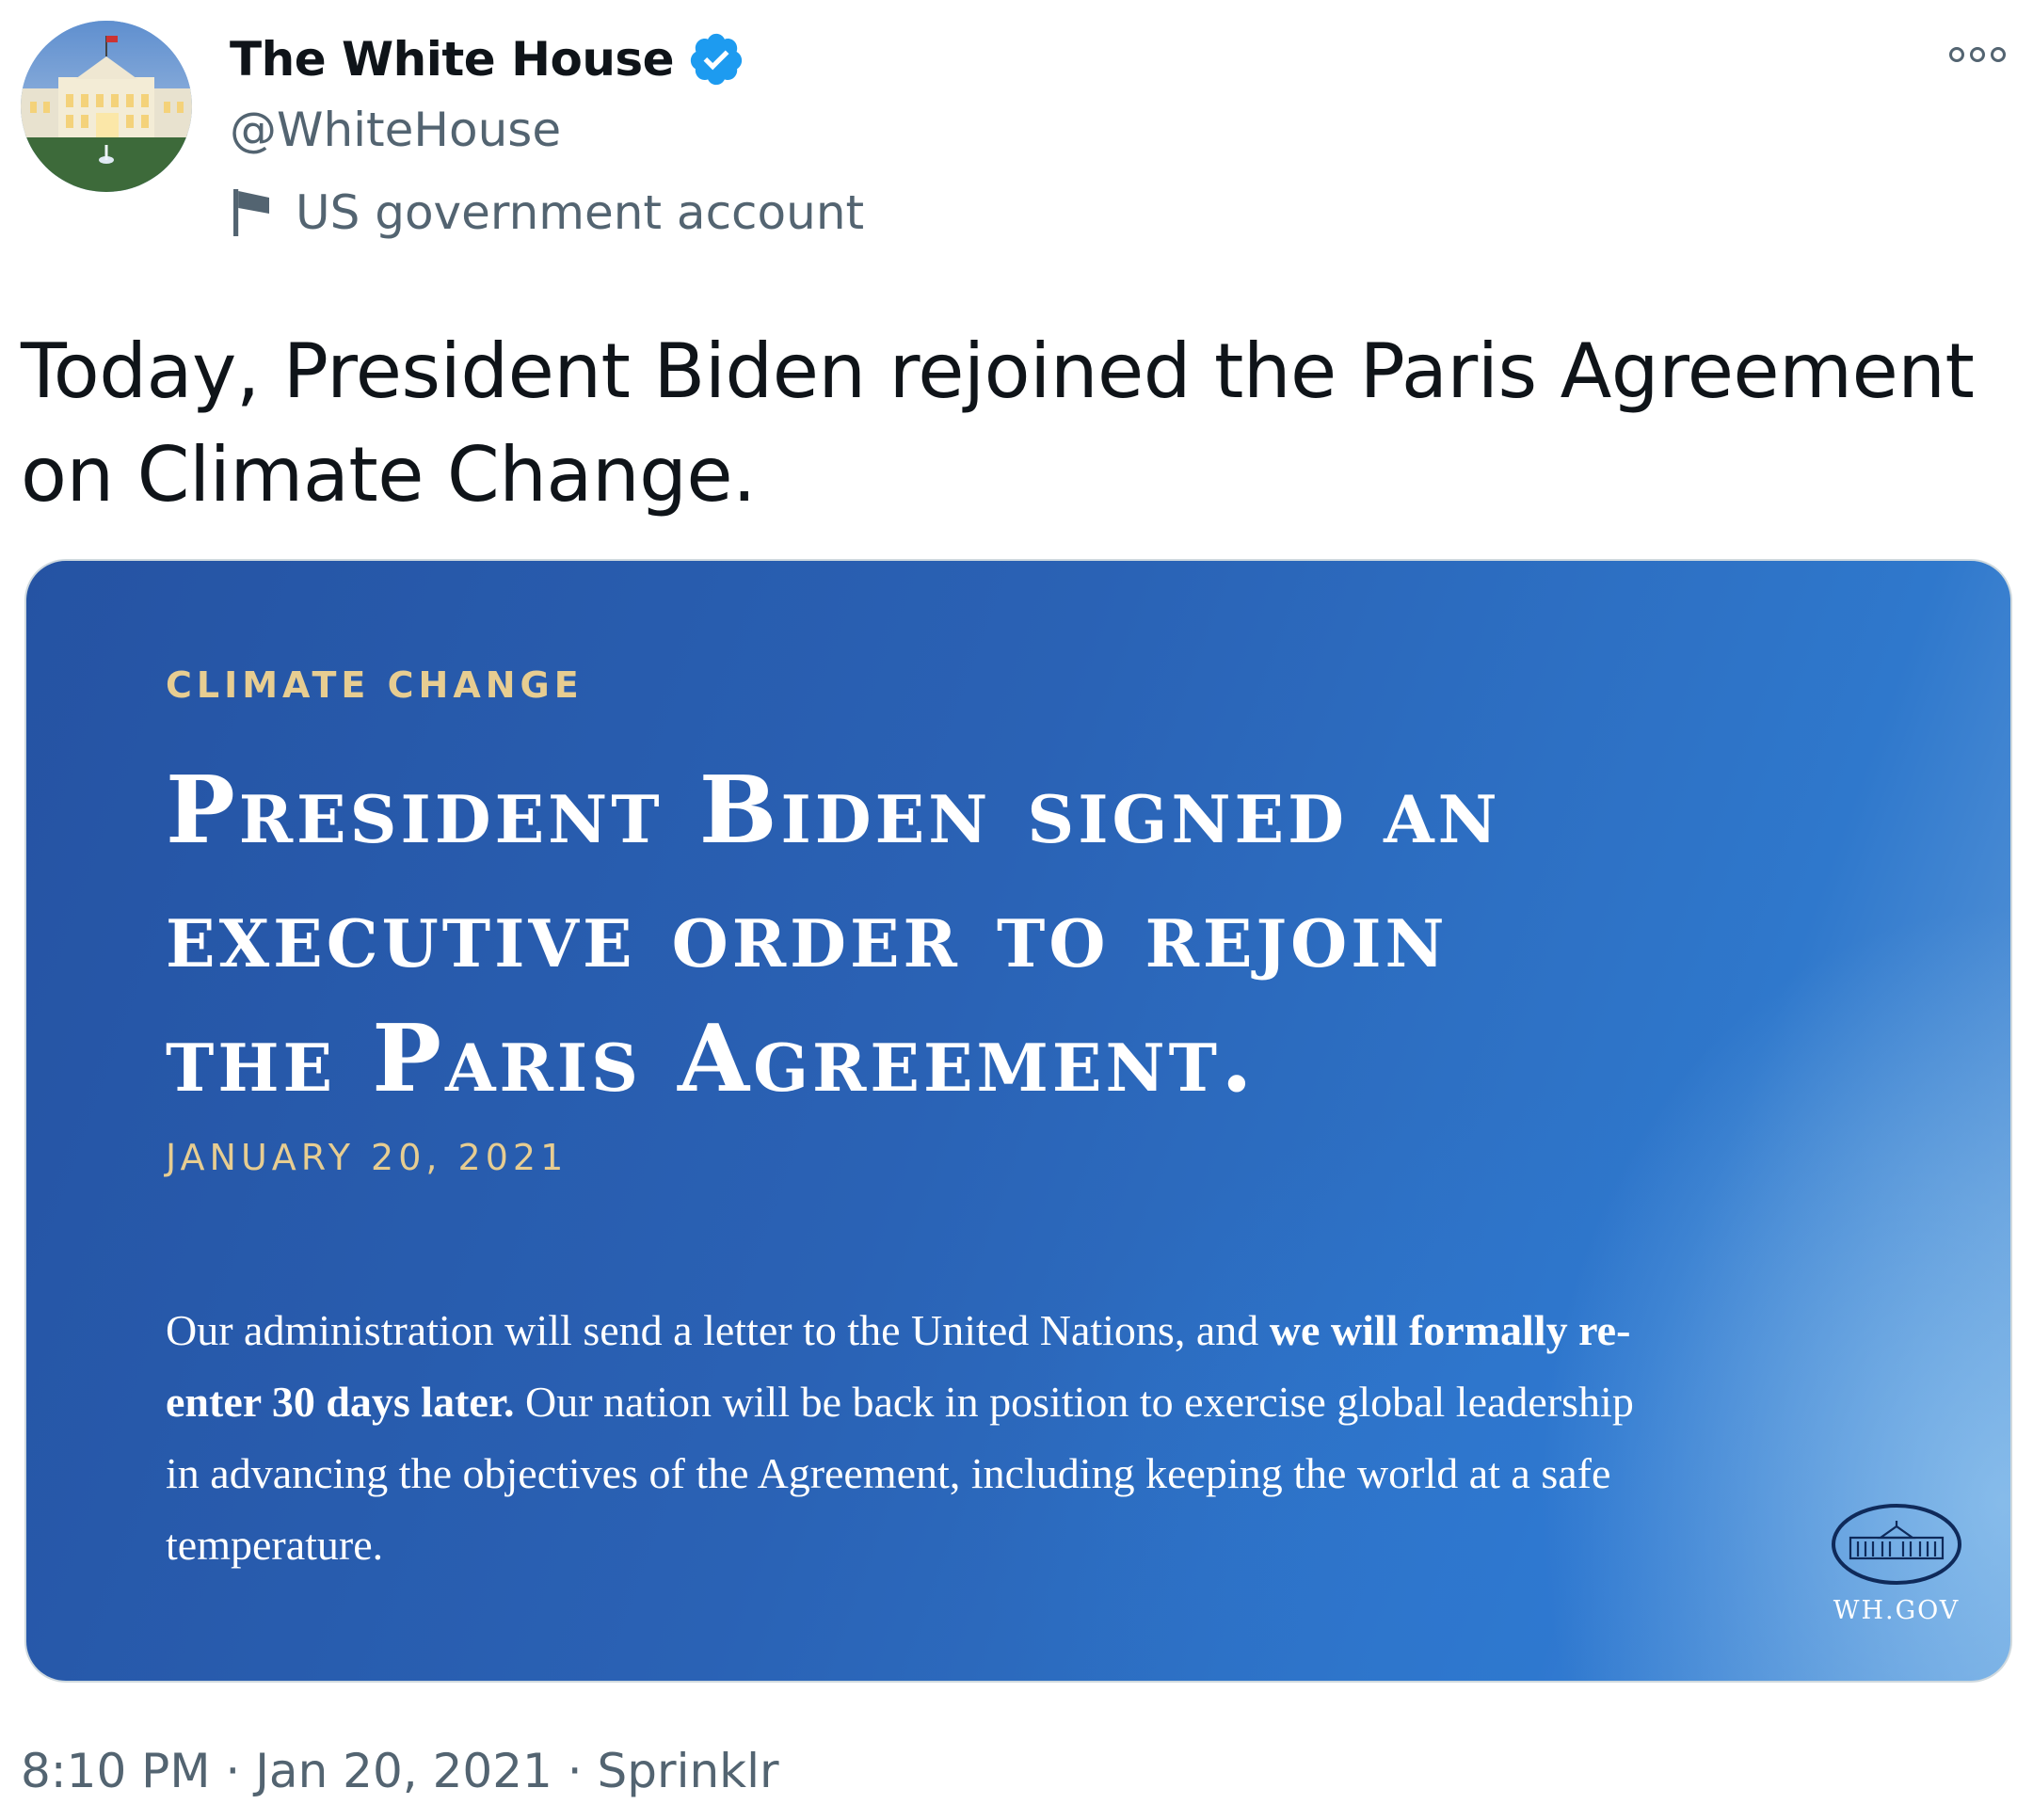  Describe the element at coordinates (580, 212) in the screenshot. I see `government-account-text: US government account` at that location.